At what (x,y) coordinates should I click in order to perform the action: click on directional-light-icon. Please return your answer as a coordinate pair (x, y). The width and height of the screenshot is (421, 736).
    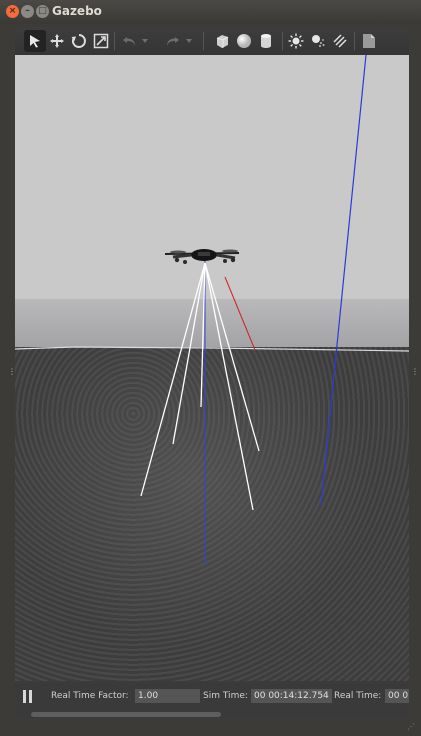
    Looking at the image, I should click on (340, 41).